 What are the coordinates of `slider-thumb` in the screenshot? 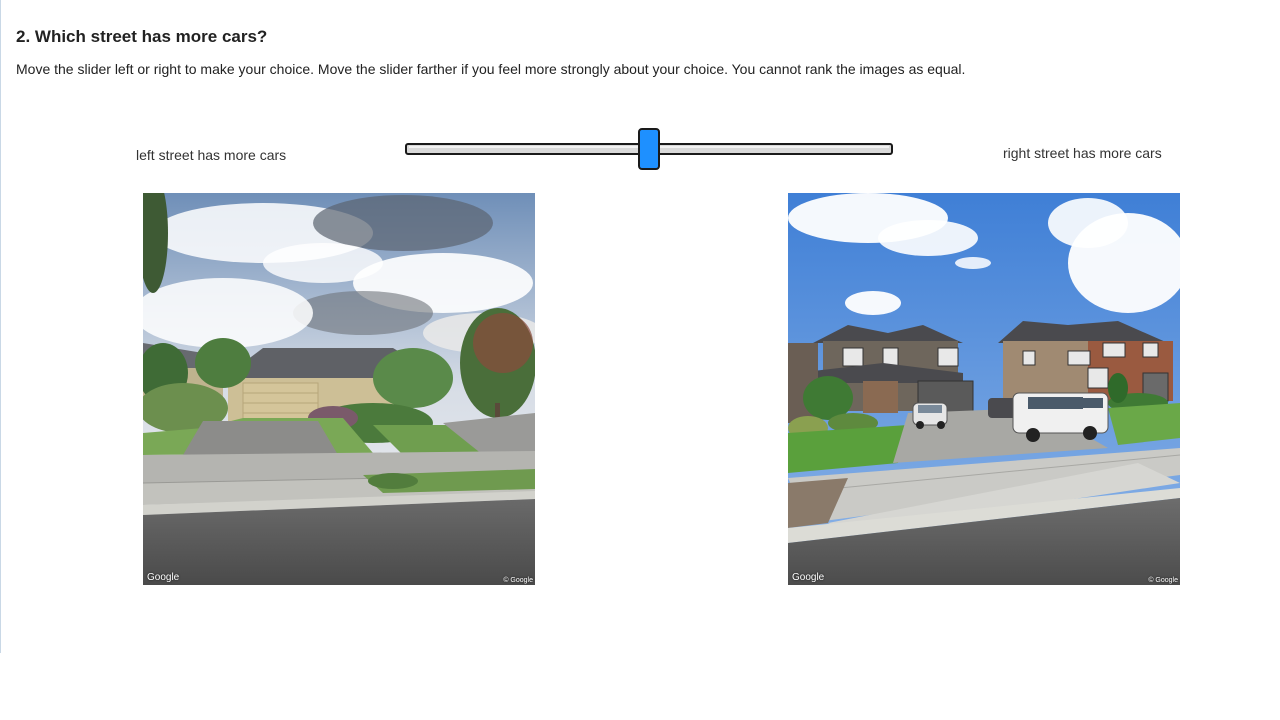 It's located at (649, 149).